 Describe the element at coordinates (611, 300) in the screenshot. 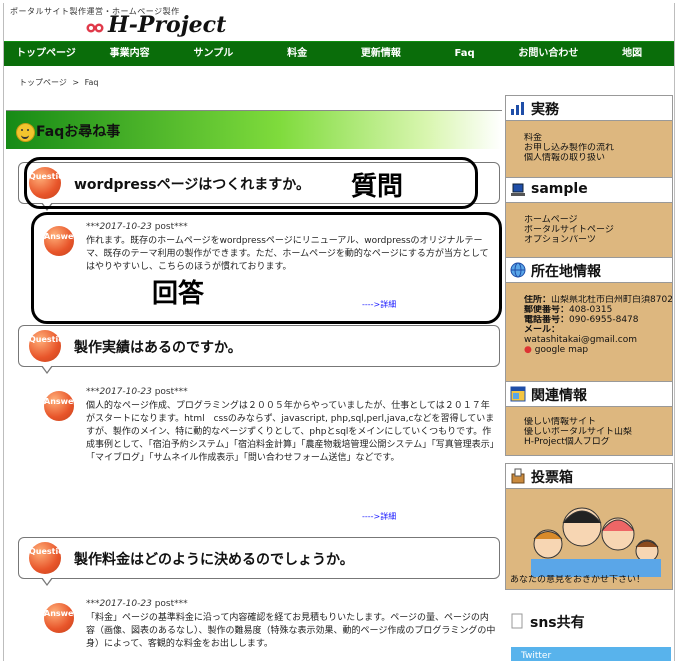

I see `address-value: 山梨県北杜市白州町白須8702-1` at that location.